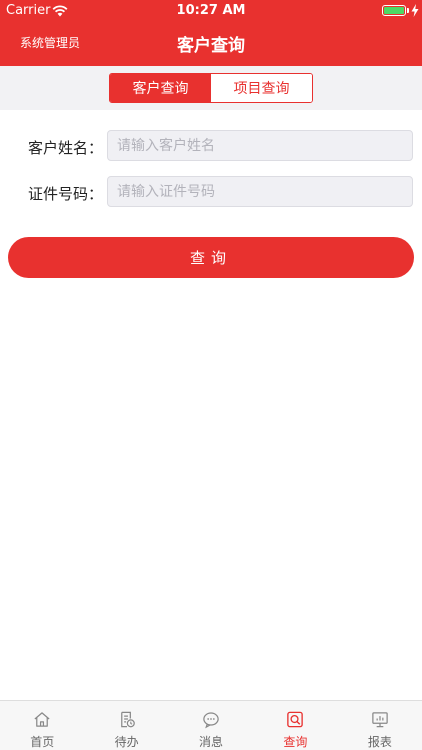  I want to click on report-icon, so click(380, 720).